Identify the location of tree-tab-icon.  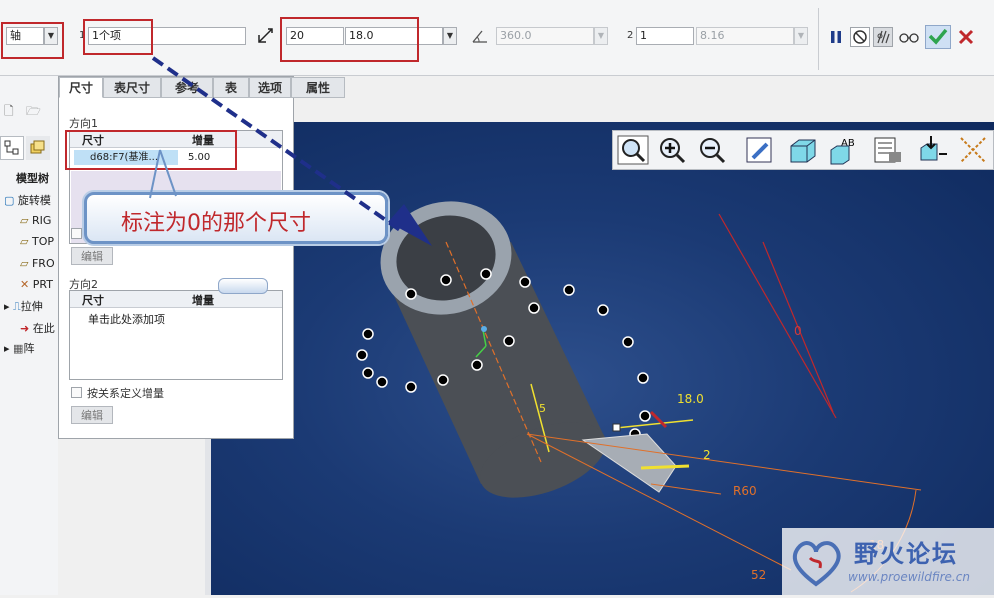
(12, 148).